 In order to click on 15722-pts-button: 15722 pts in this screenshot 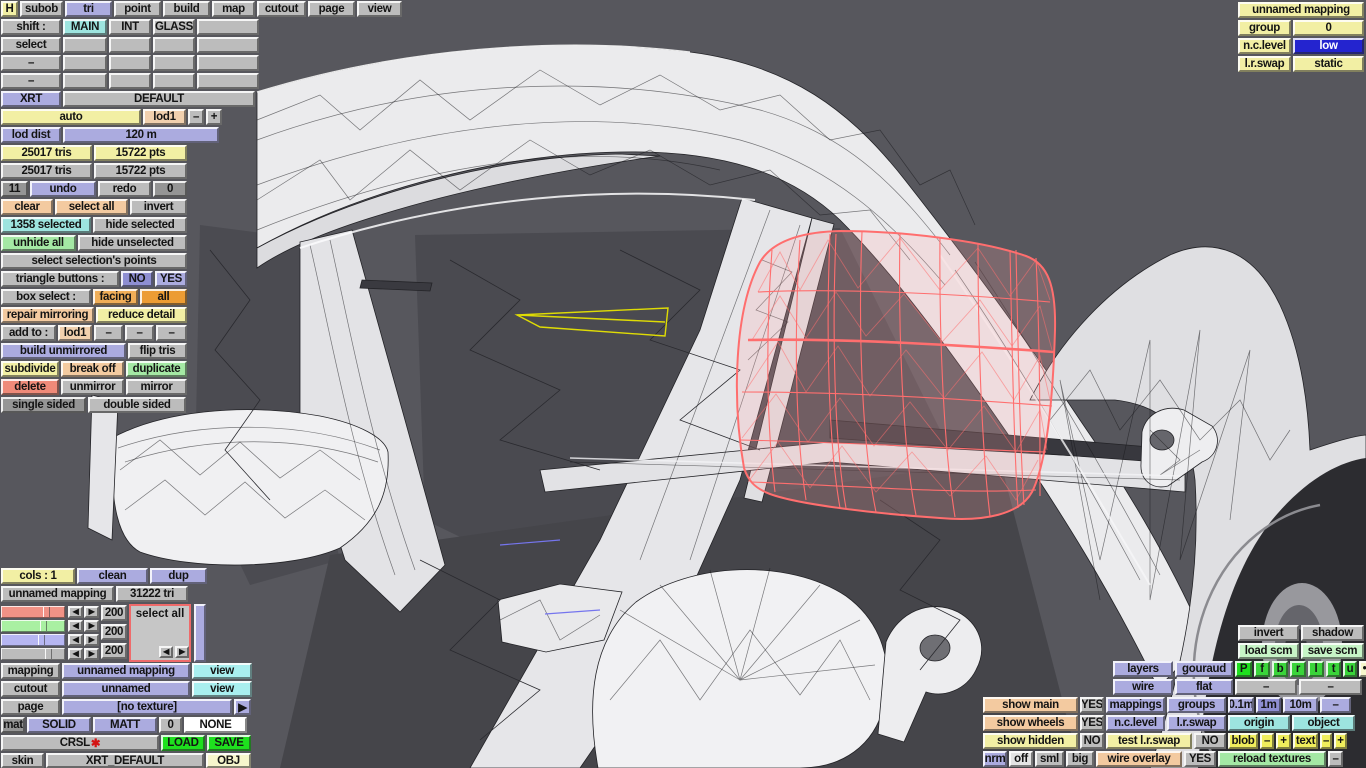, I will do `click(140, 171)`.